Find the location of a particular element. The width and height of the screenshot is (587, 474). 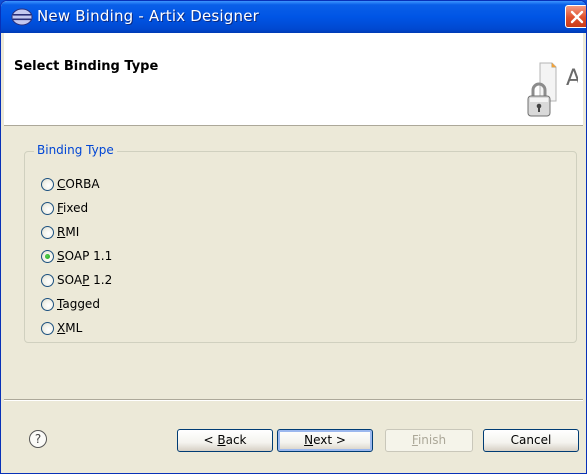

cancel-button: Cancel is located at coordinates (531, 440).